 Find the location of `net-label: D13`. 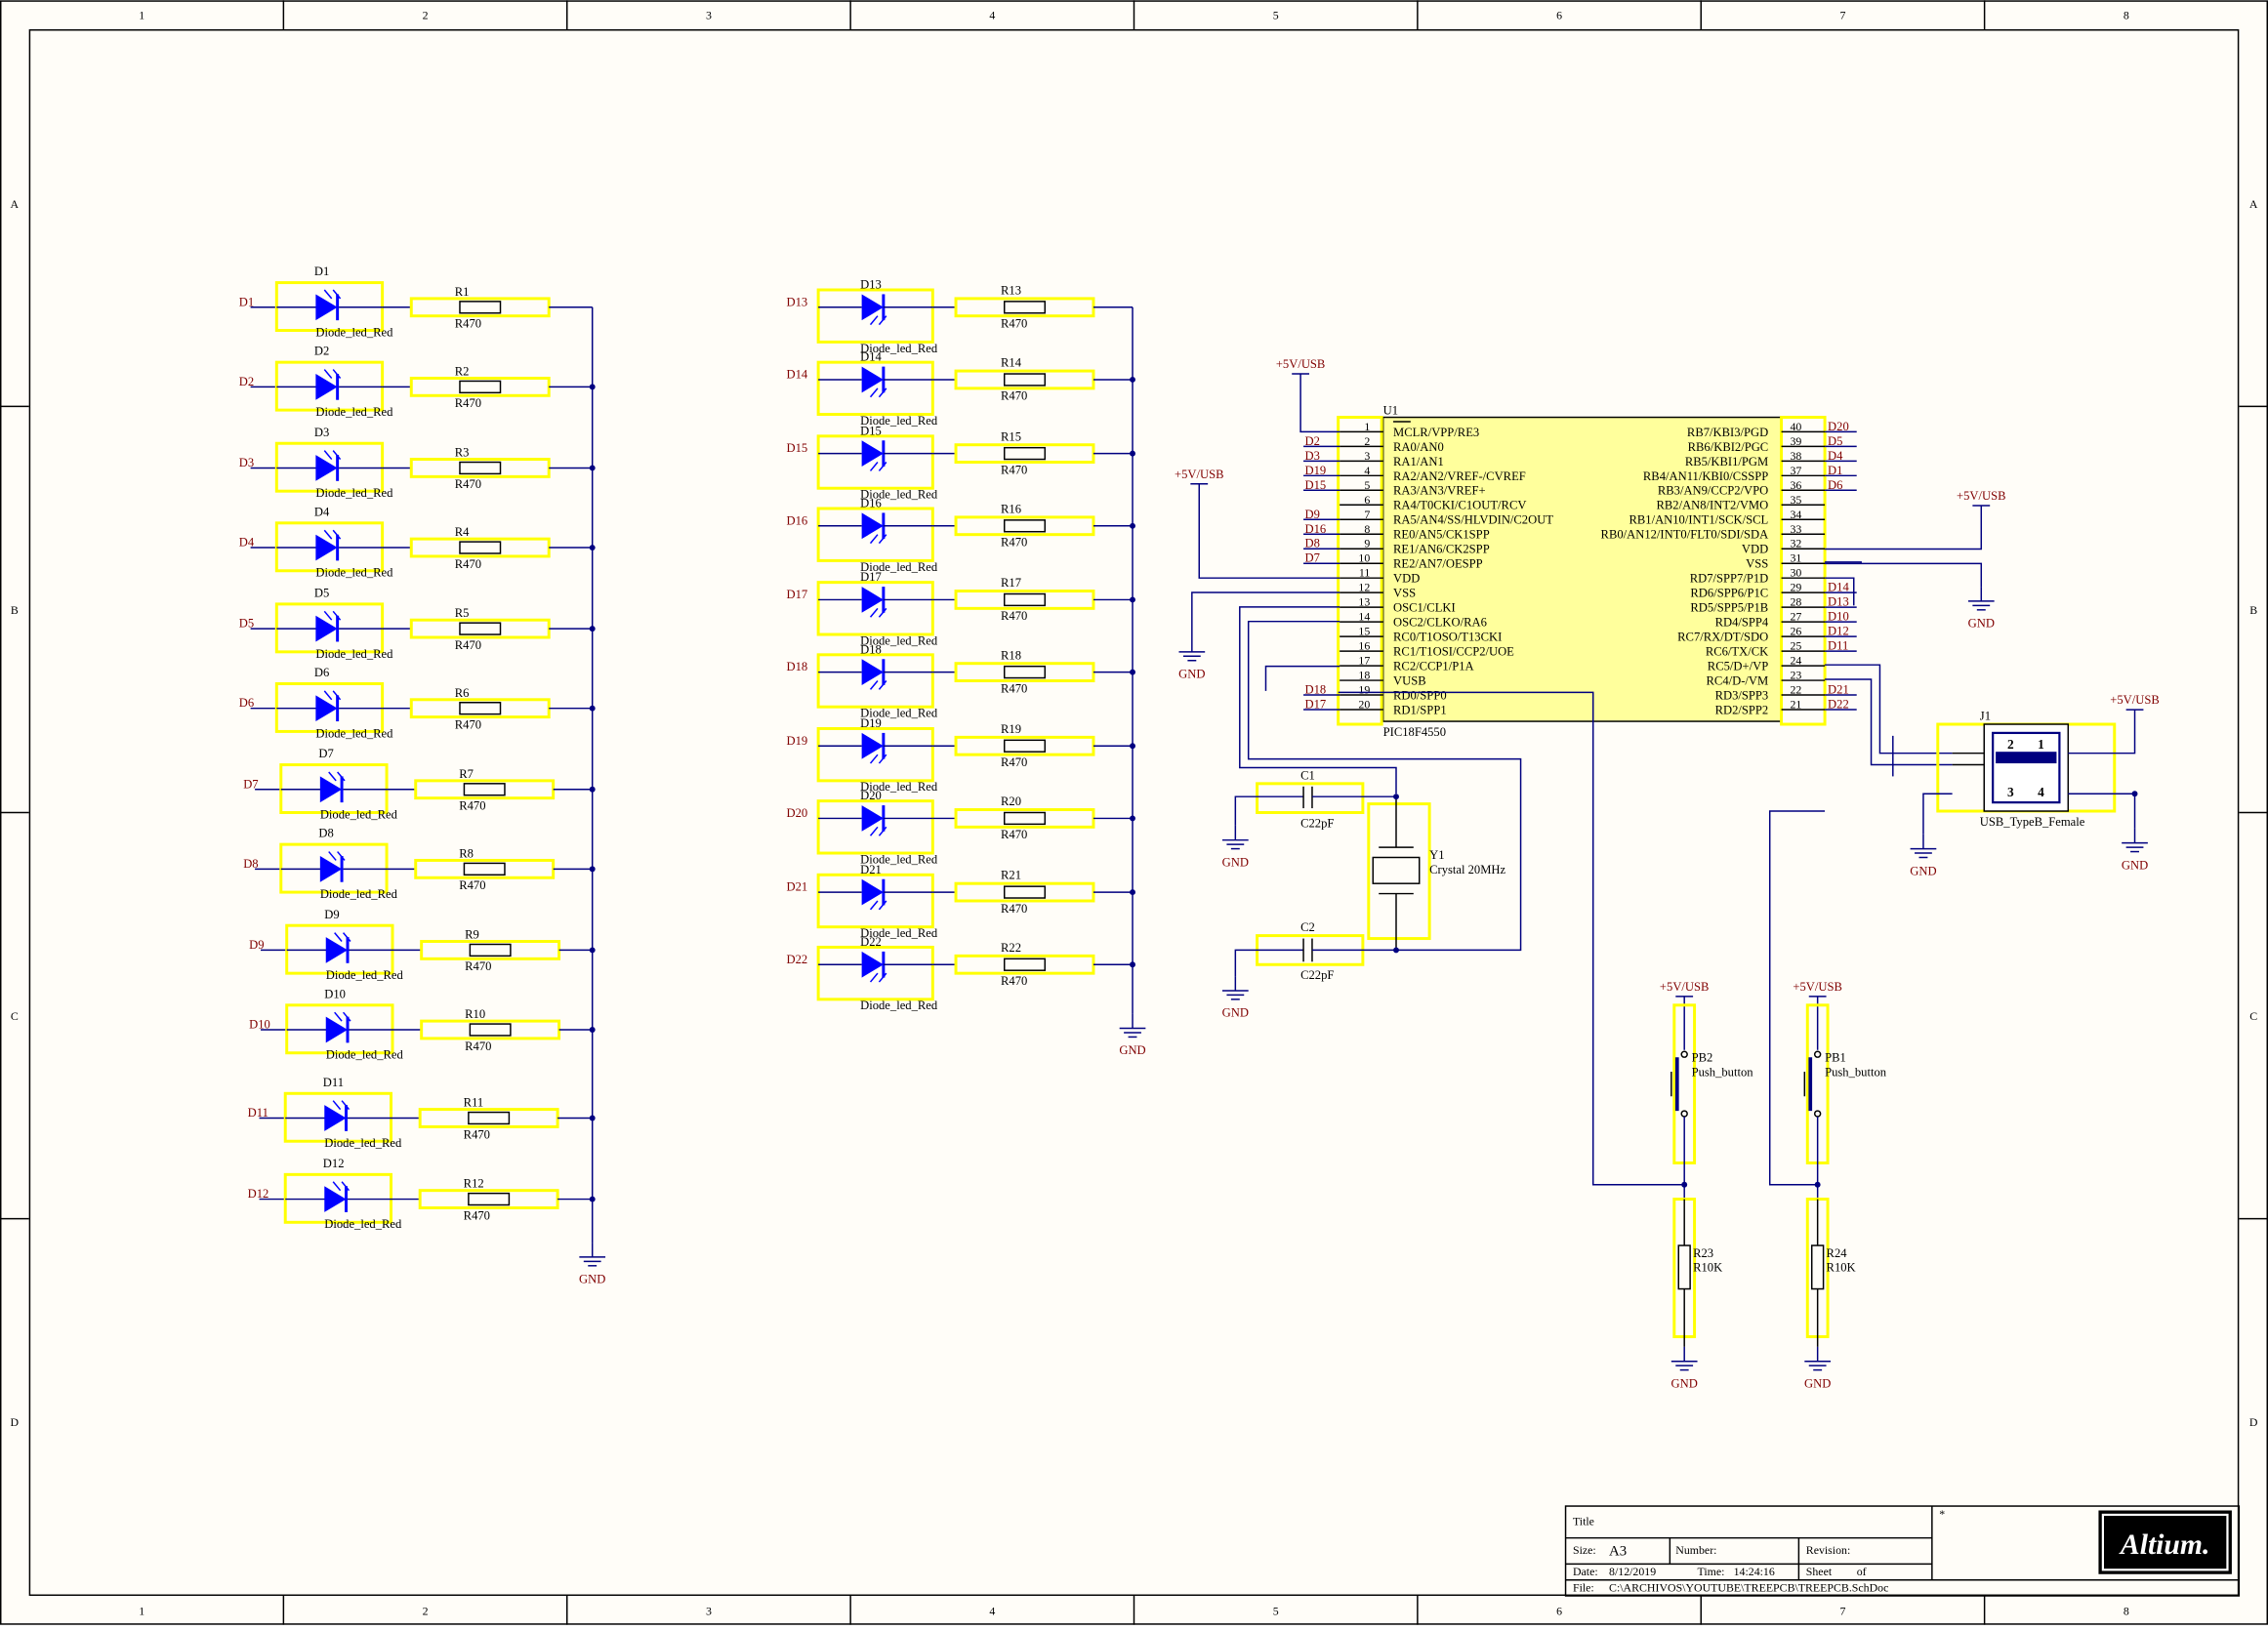

net-label: D13 is located at coordinates (1838, 602).